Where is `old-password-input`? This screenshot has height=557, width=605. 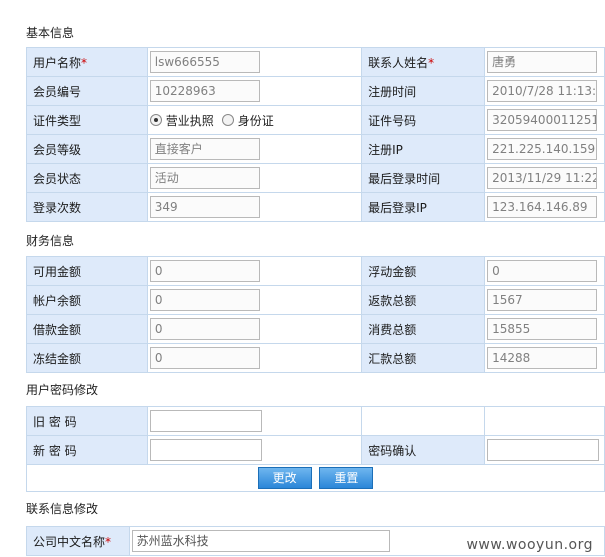 old-password-input is located at coordinates (205, 421).